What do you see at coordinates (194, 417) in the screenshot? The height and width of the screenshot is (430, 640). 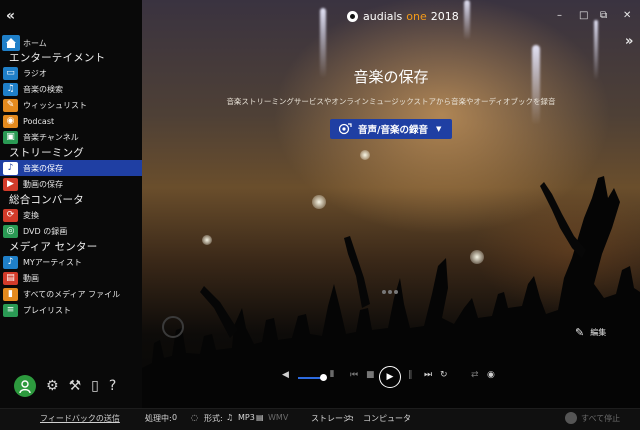 I see `processing-spinner-icon: ◌` at bounding box center [194, 417].